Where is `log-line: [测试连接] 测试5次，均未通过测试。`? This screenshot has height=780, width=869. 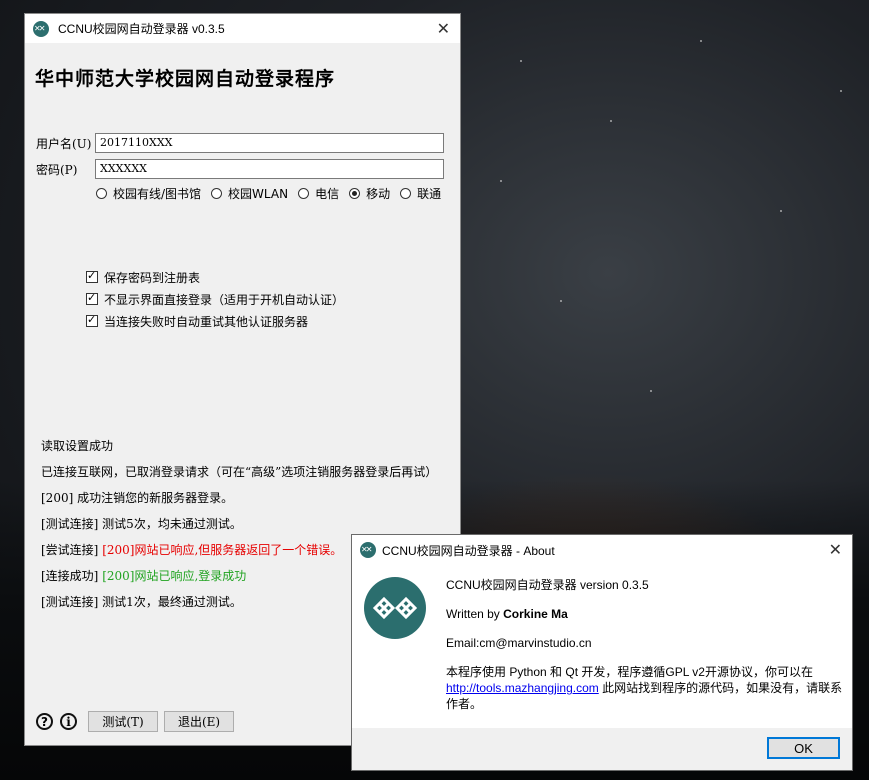
log-line: [测试连接] 测试5次，均未通过测试。 is located at coordinates (141, 524).